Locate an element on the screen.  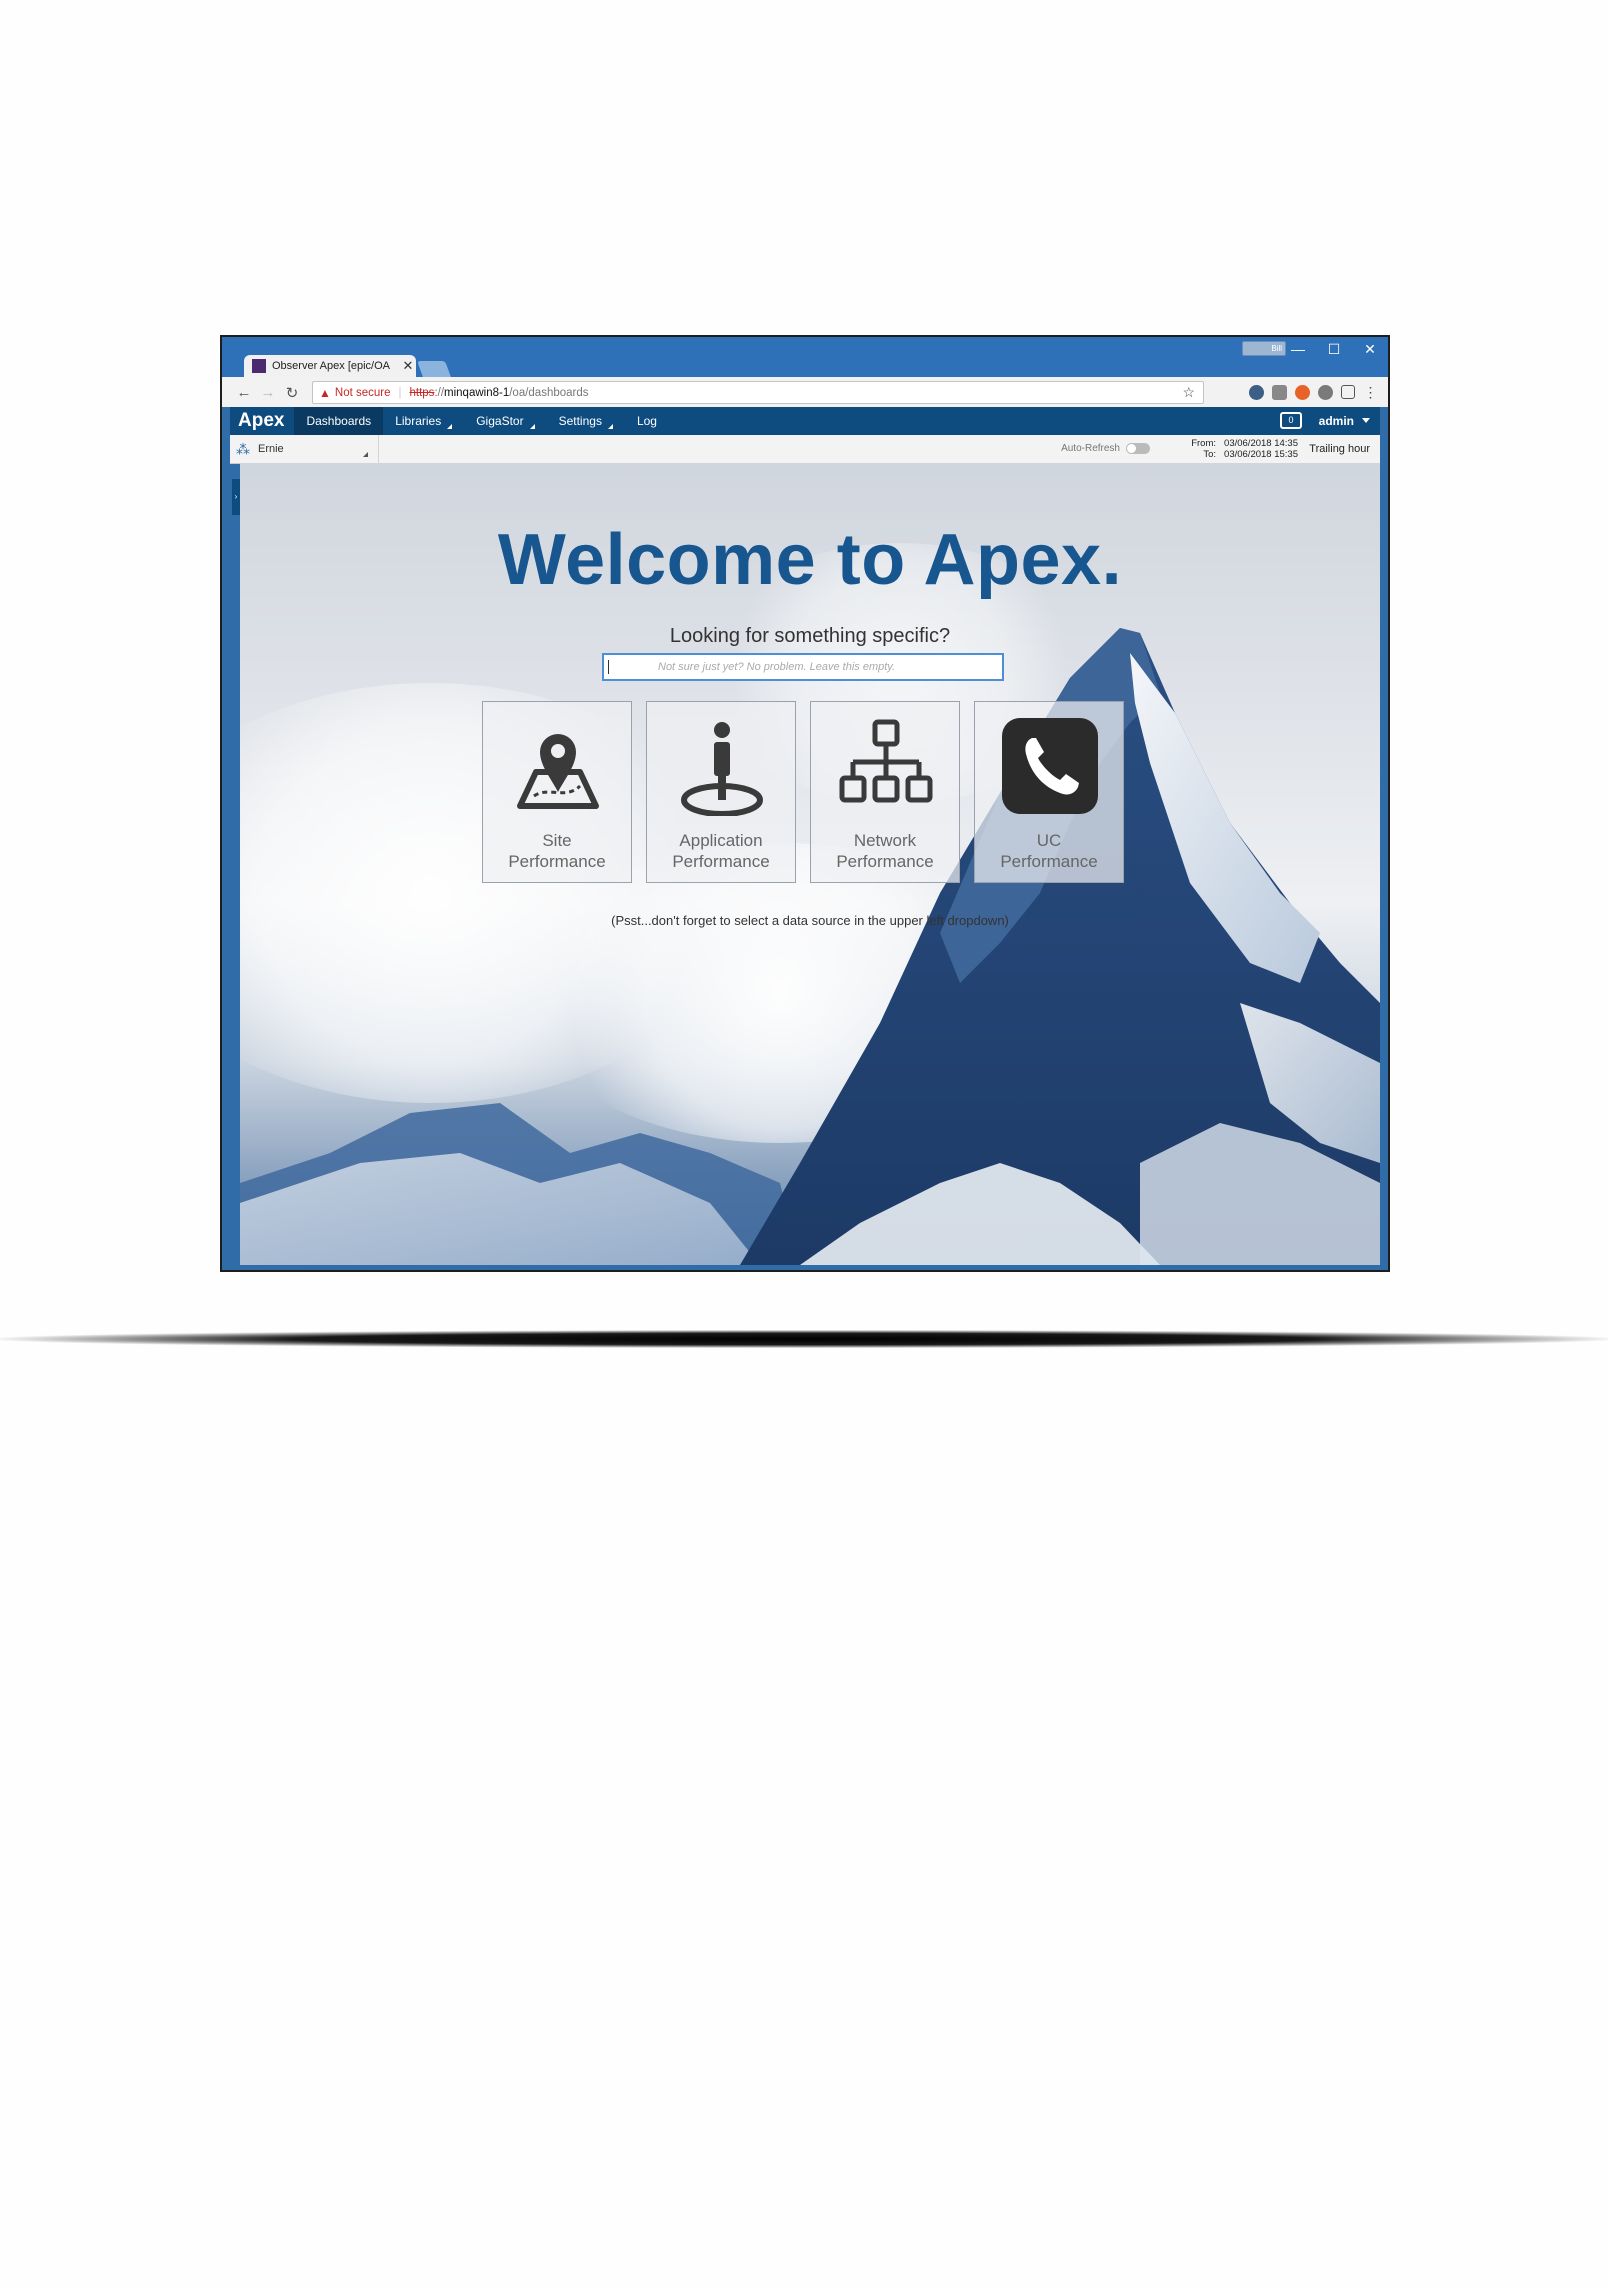
tile-label: UC Performance is located at coordinates (1049, 851).